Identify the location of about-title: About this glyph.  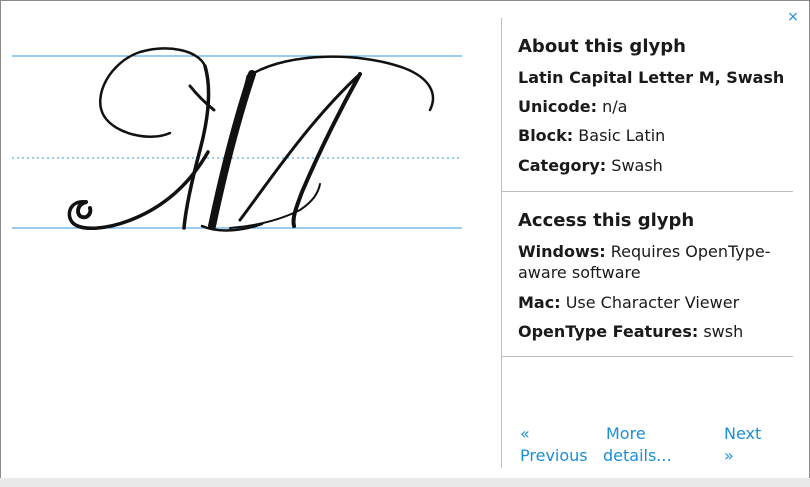
(602, 46).